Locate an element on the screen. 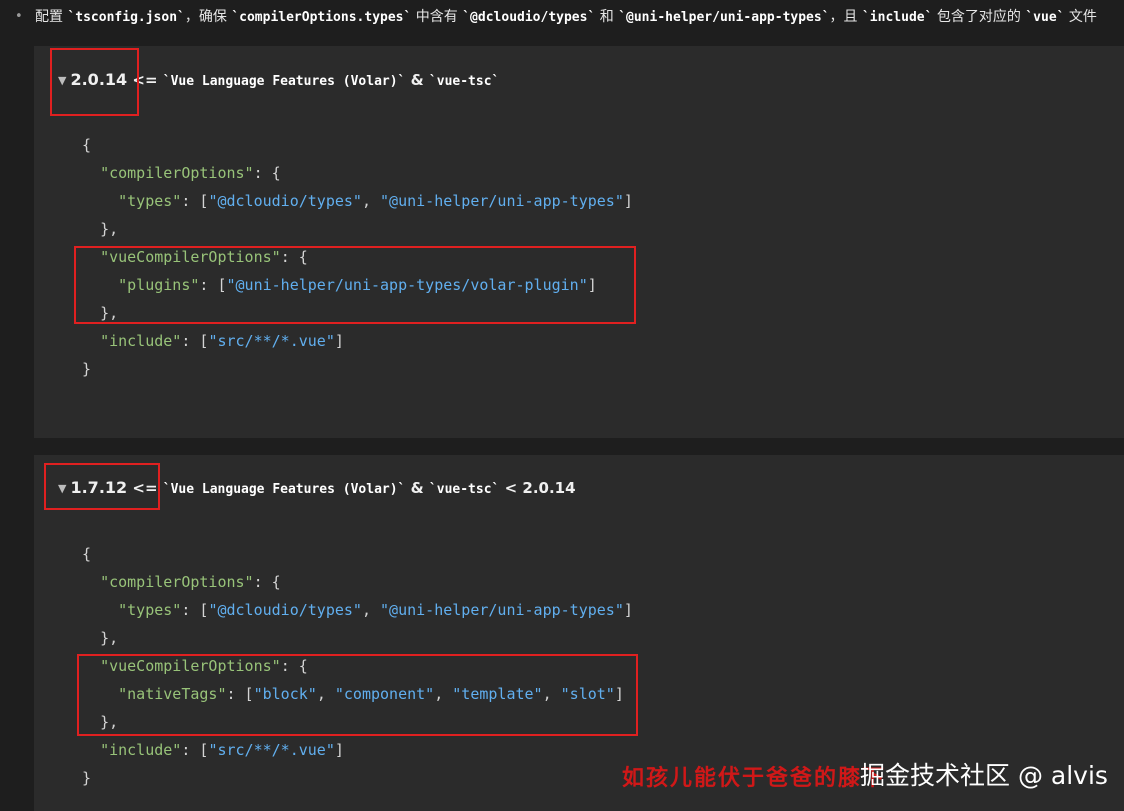 The height and width of the screenshot is (811, 1124). intro-mid3: 和 is located at coordinates (607, 17).